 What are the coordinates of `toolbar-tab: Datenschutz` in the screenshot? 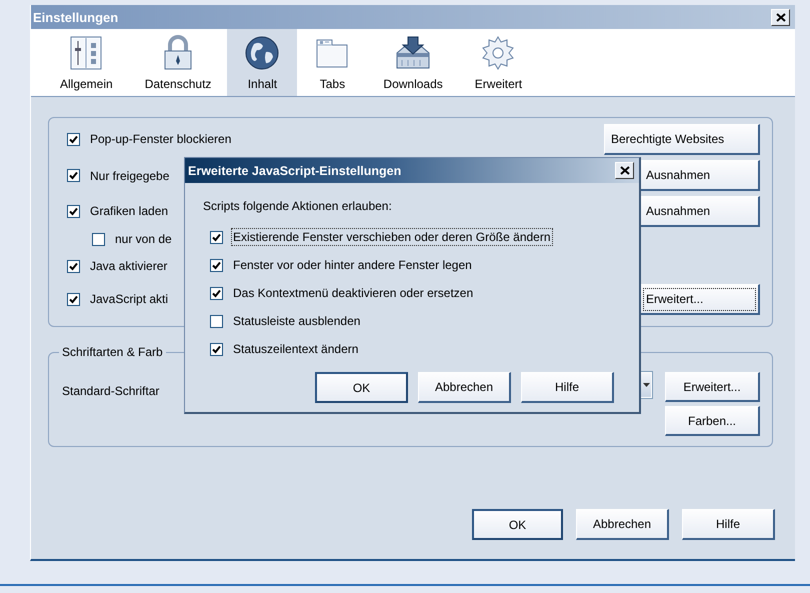 It's located at (178, 62).